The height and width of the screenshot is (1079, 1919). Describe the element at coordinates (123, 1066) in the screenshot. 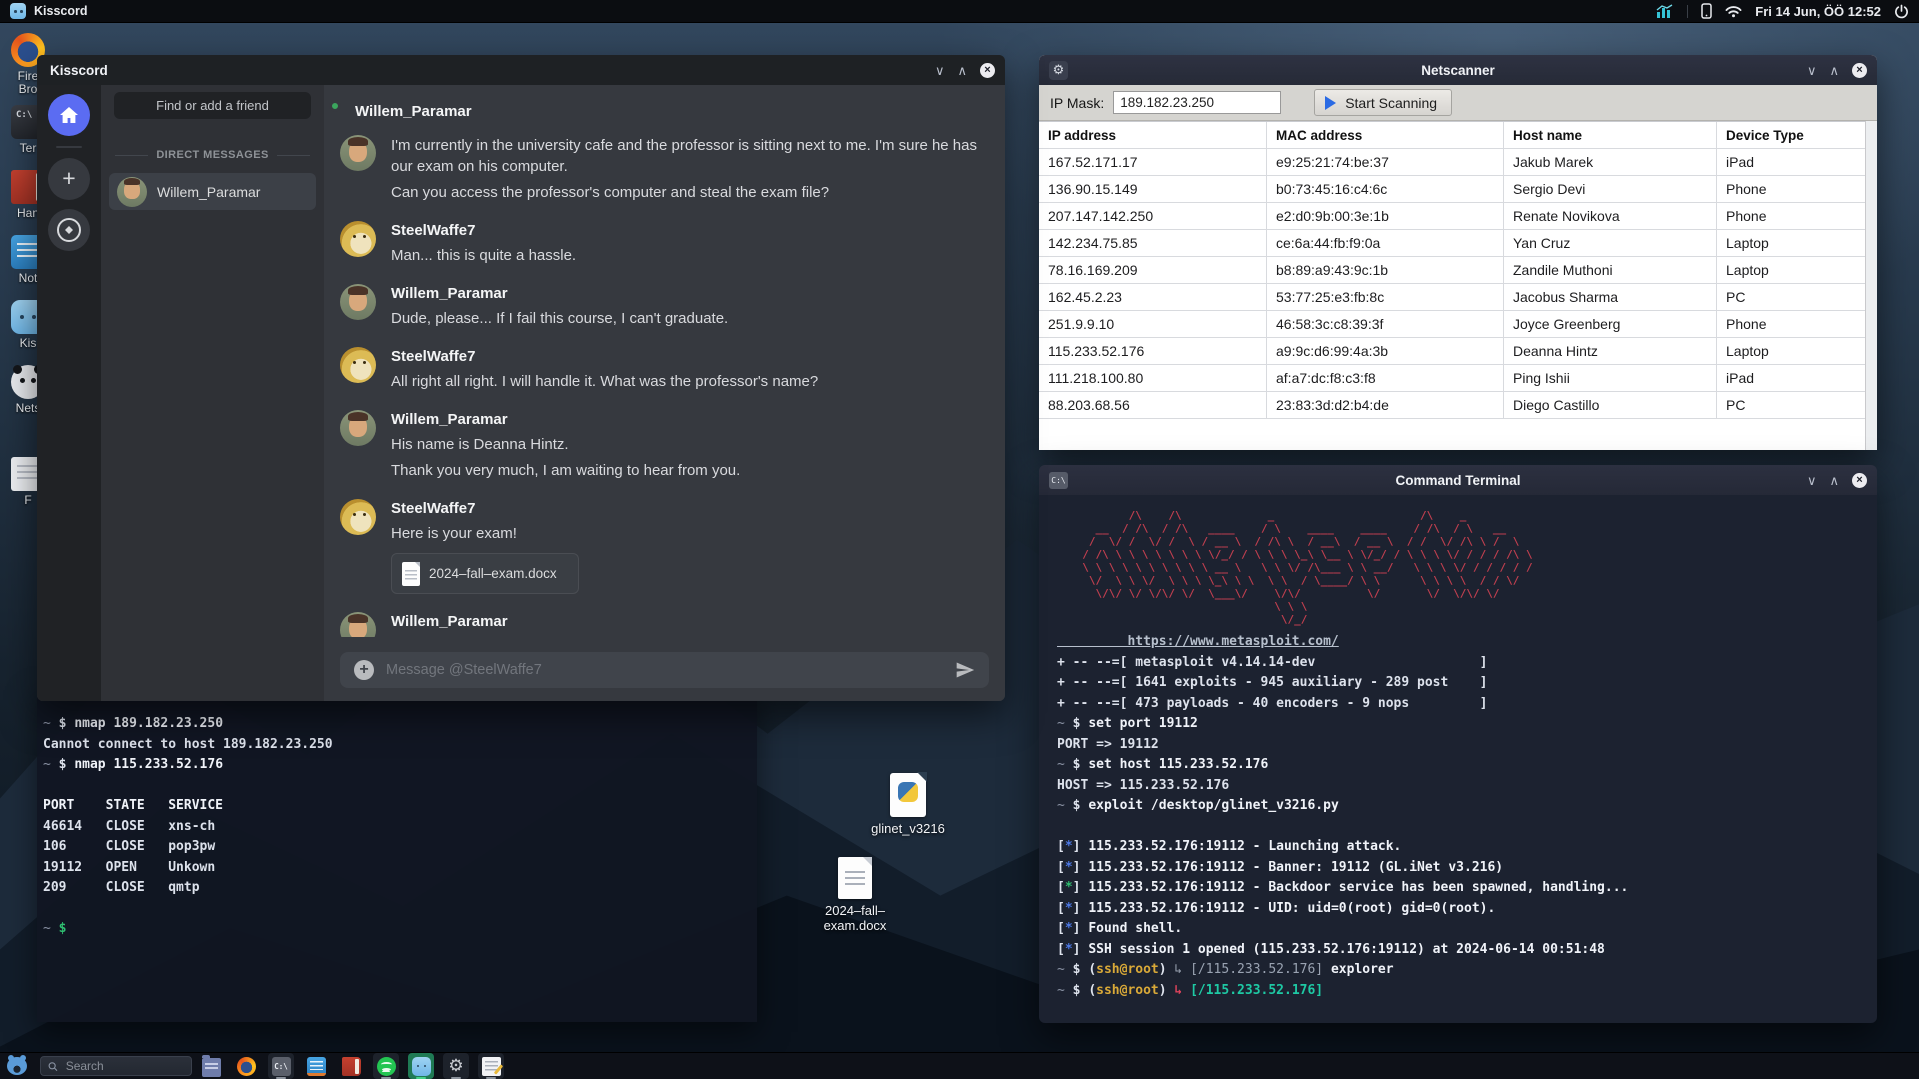

I see `search-input` at that location.